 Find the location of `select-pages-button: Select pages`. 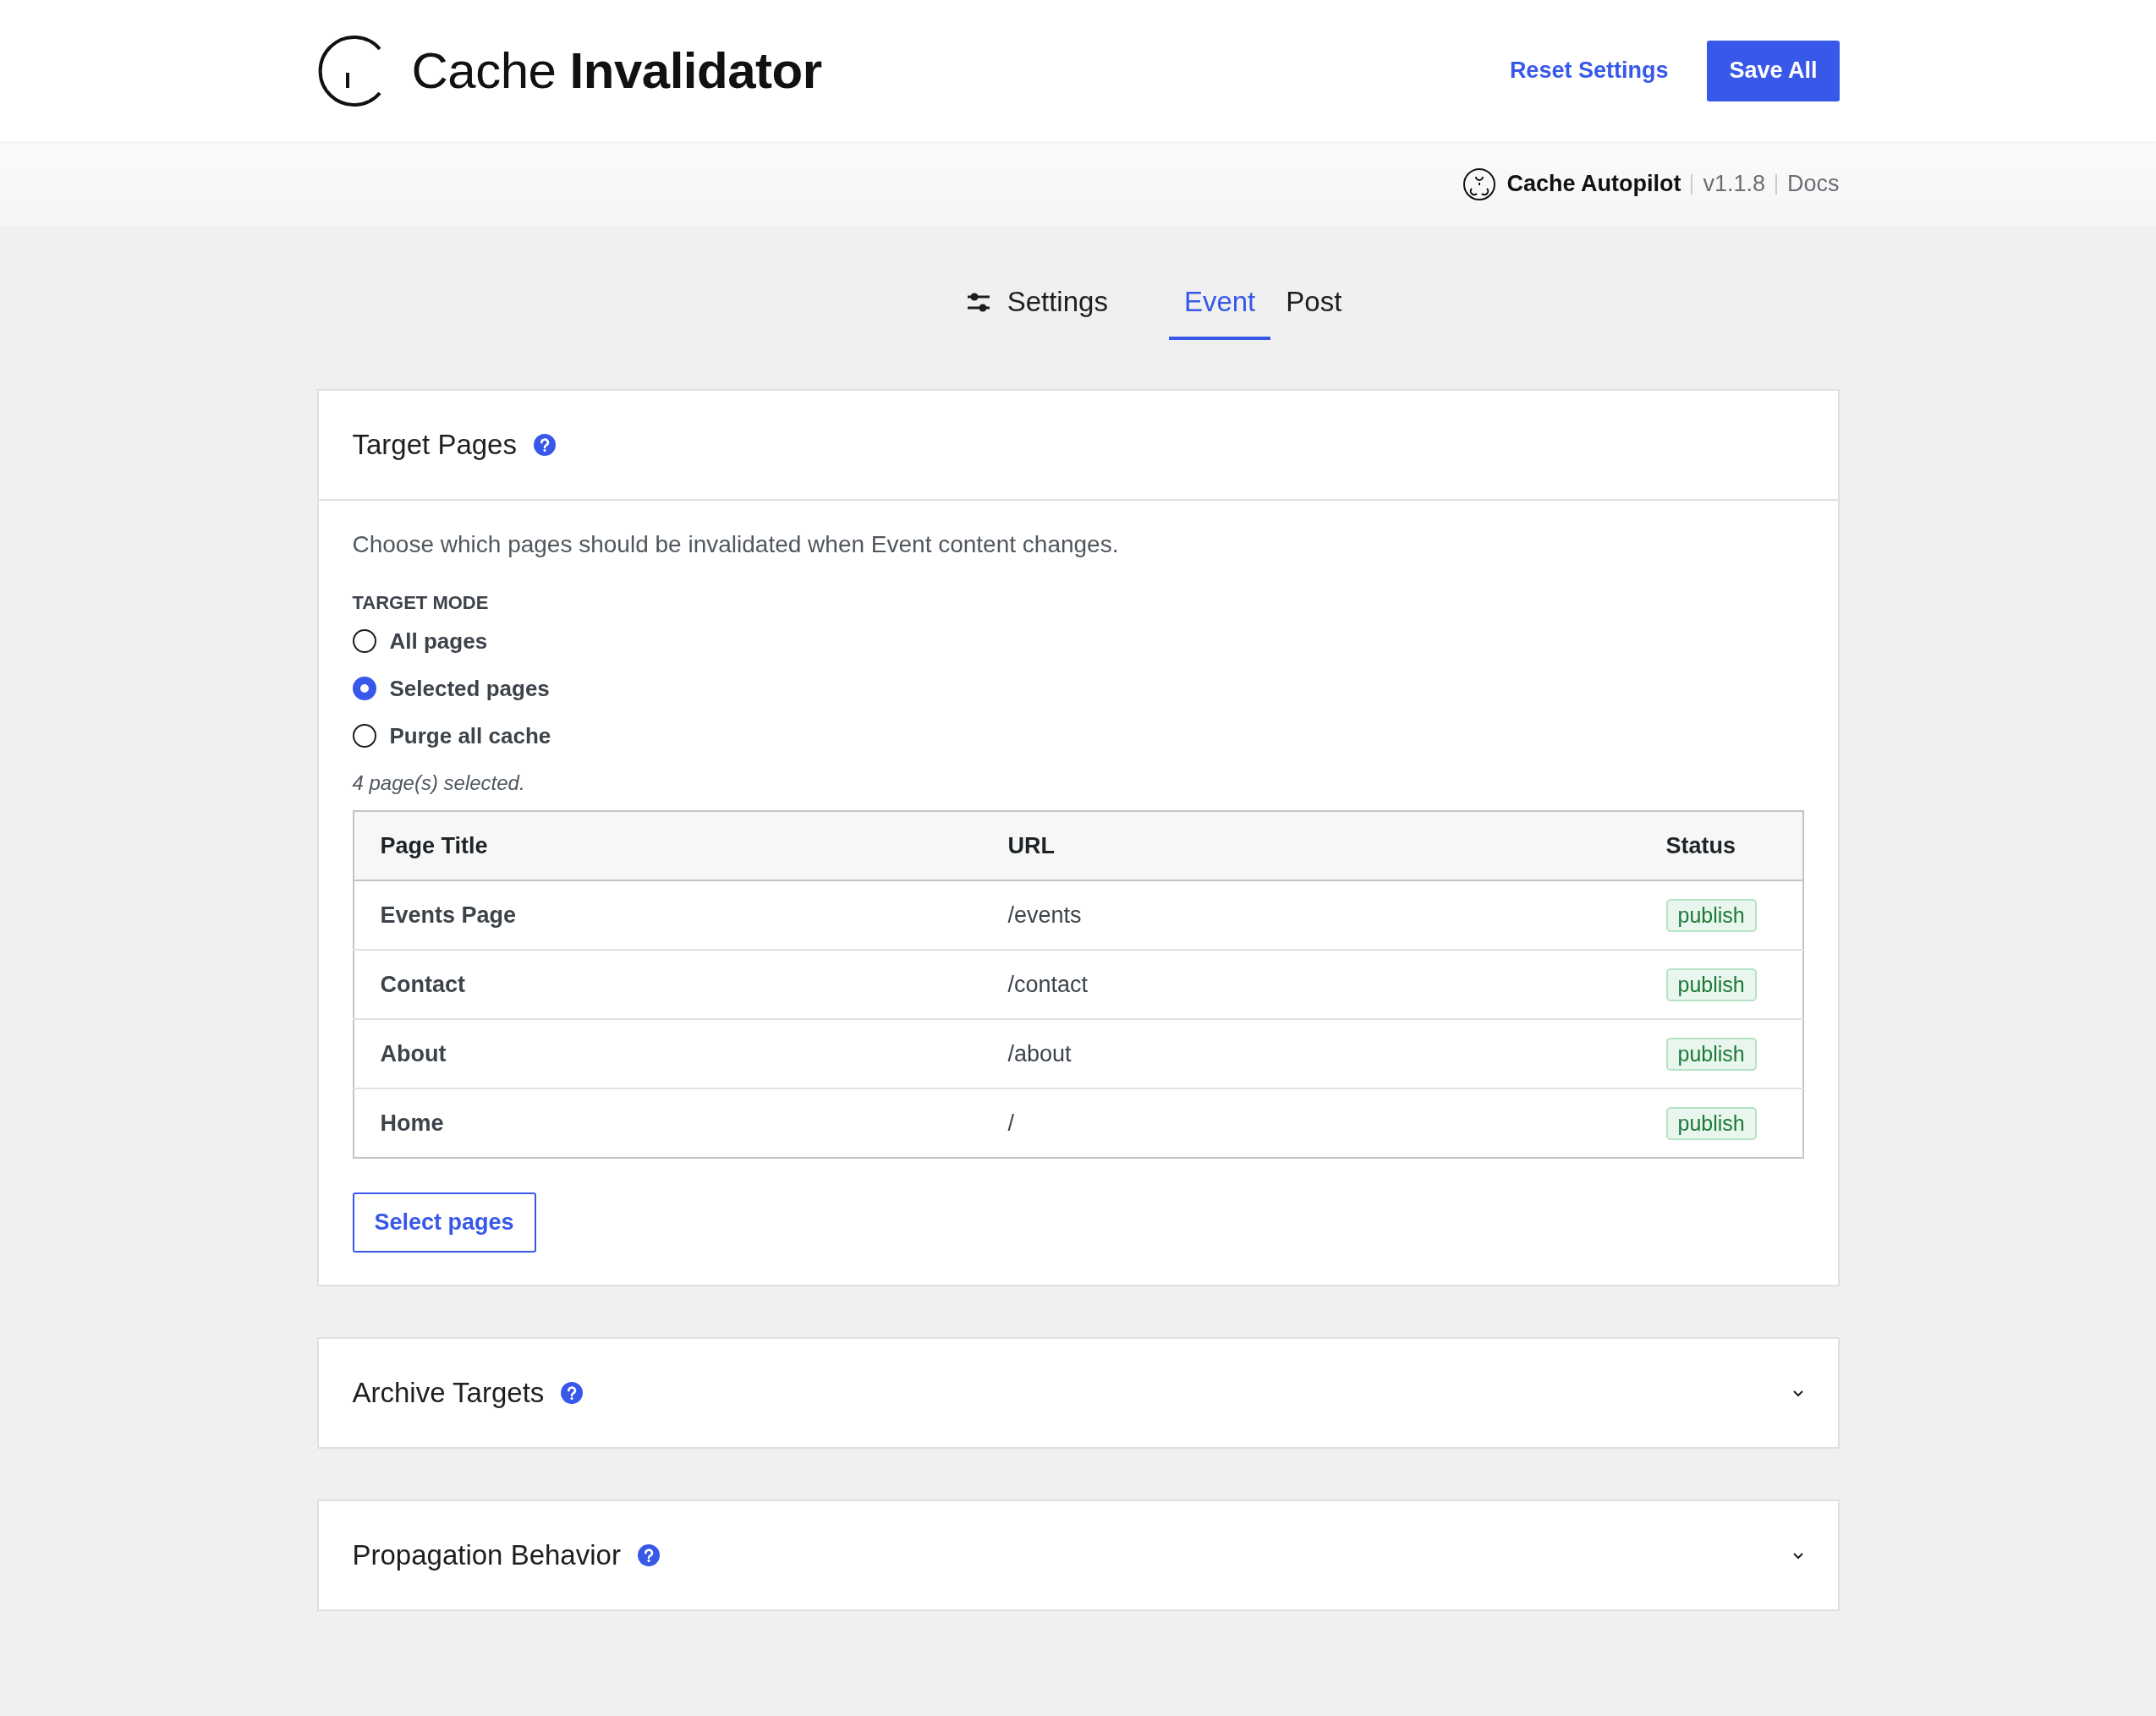

select-pages-button: Select pages is located at coordinates (444, 1222).